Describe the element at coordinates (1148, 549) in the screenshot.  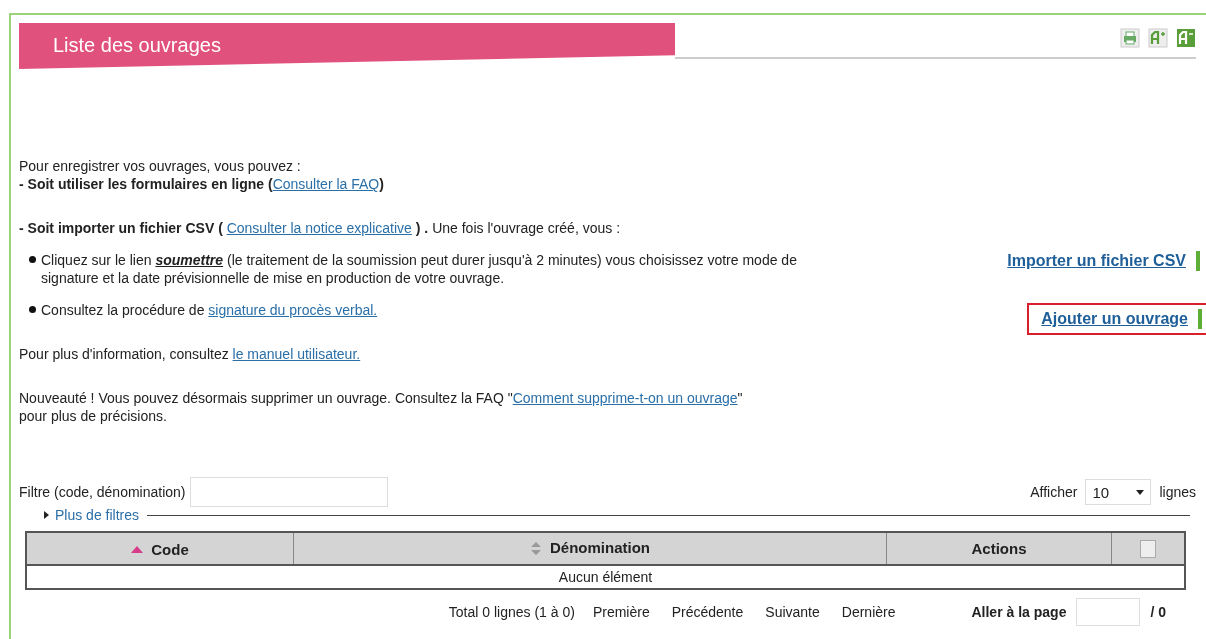
I see `select-all-checkbox` at that location.